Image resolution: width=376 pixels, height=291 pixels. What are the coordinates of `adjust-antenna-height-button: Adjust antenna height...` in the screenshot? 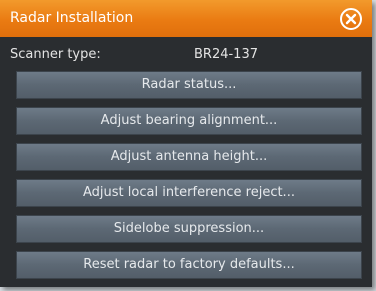 It's located at (189, 157).